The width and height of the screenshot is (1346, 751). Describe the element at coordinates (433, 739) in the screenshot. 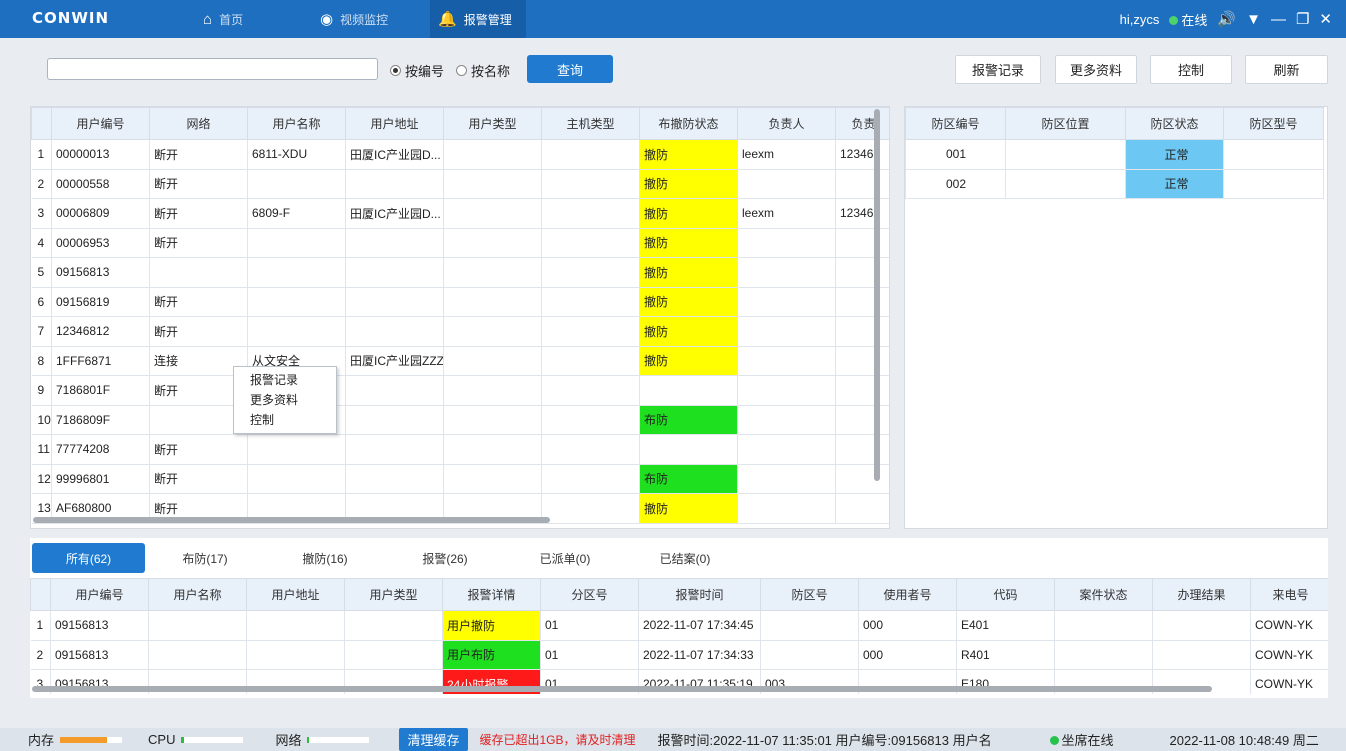

I see `clear-cache-button: 清理缓存` at that location.